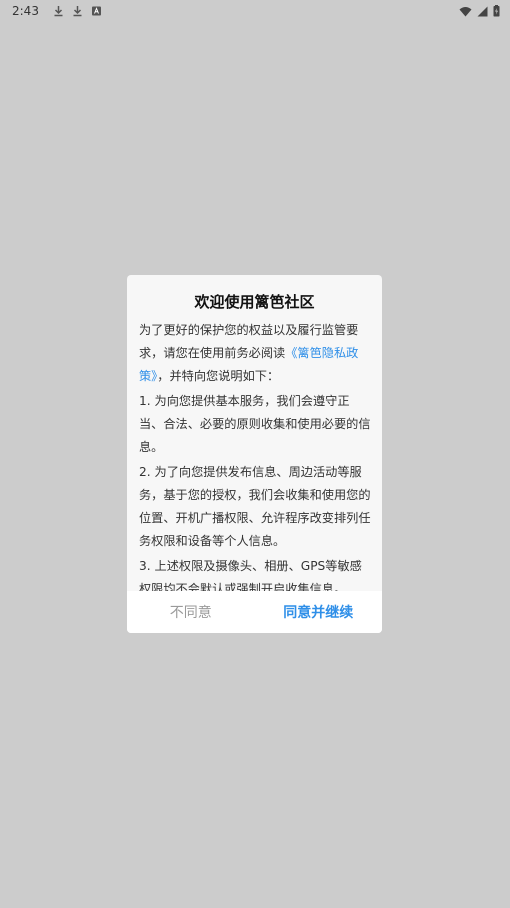  I want to click on dialog-buttons: 不同意 同意并继续, so click(254, 612).